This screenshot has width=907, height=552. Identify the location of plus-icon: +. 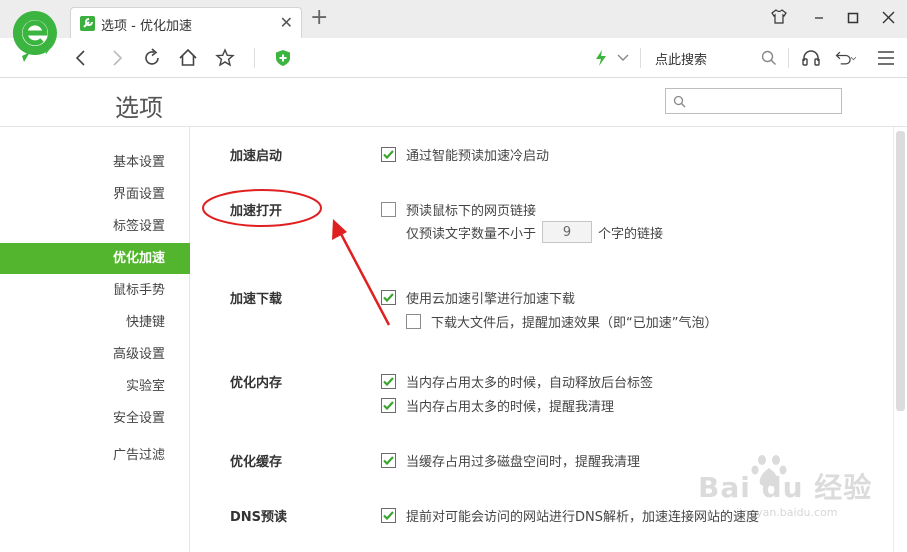
(319, 18).